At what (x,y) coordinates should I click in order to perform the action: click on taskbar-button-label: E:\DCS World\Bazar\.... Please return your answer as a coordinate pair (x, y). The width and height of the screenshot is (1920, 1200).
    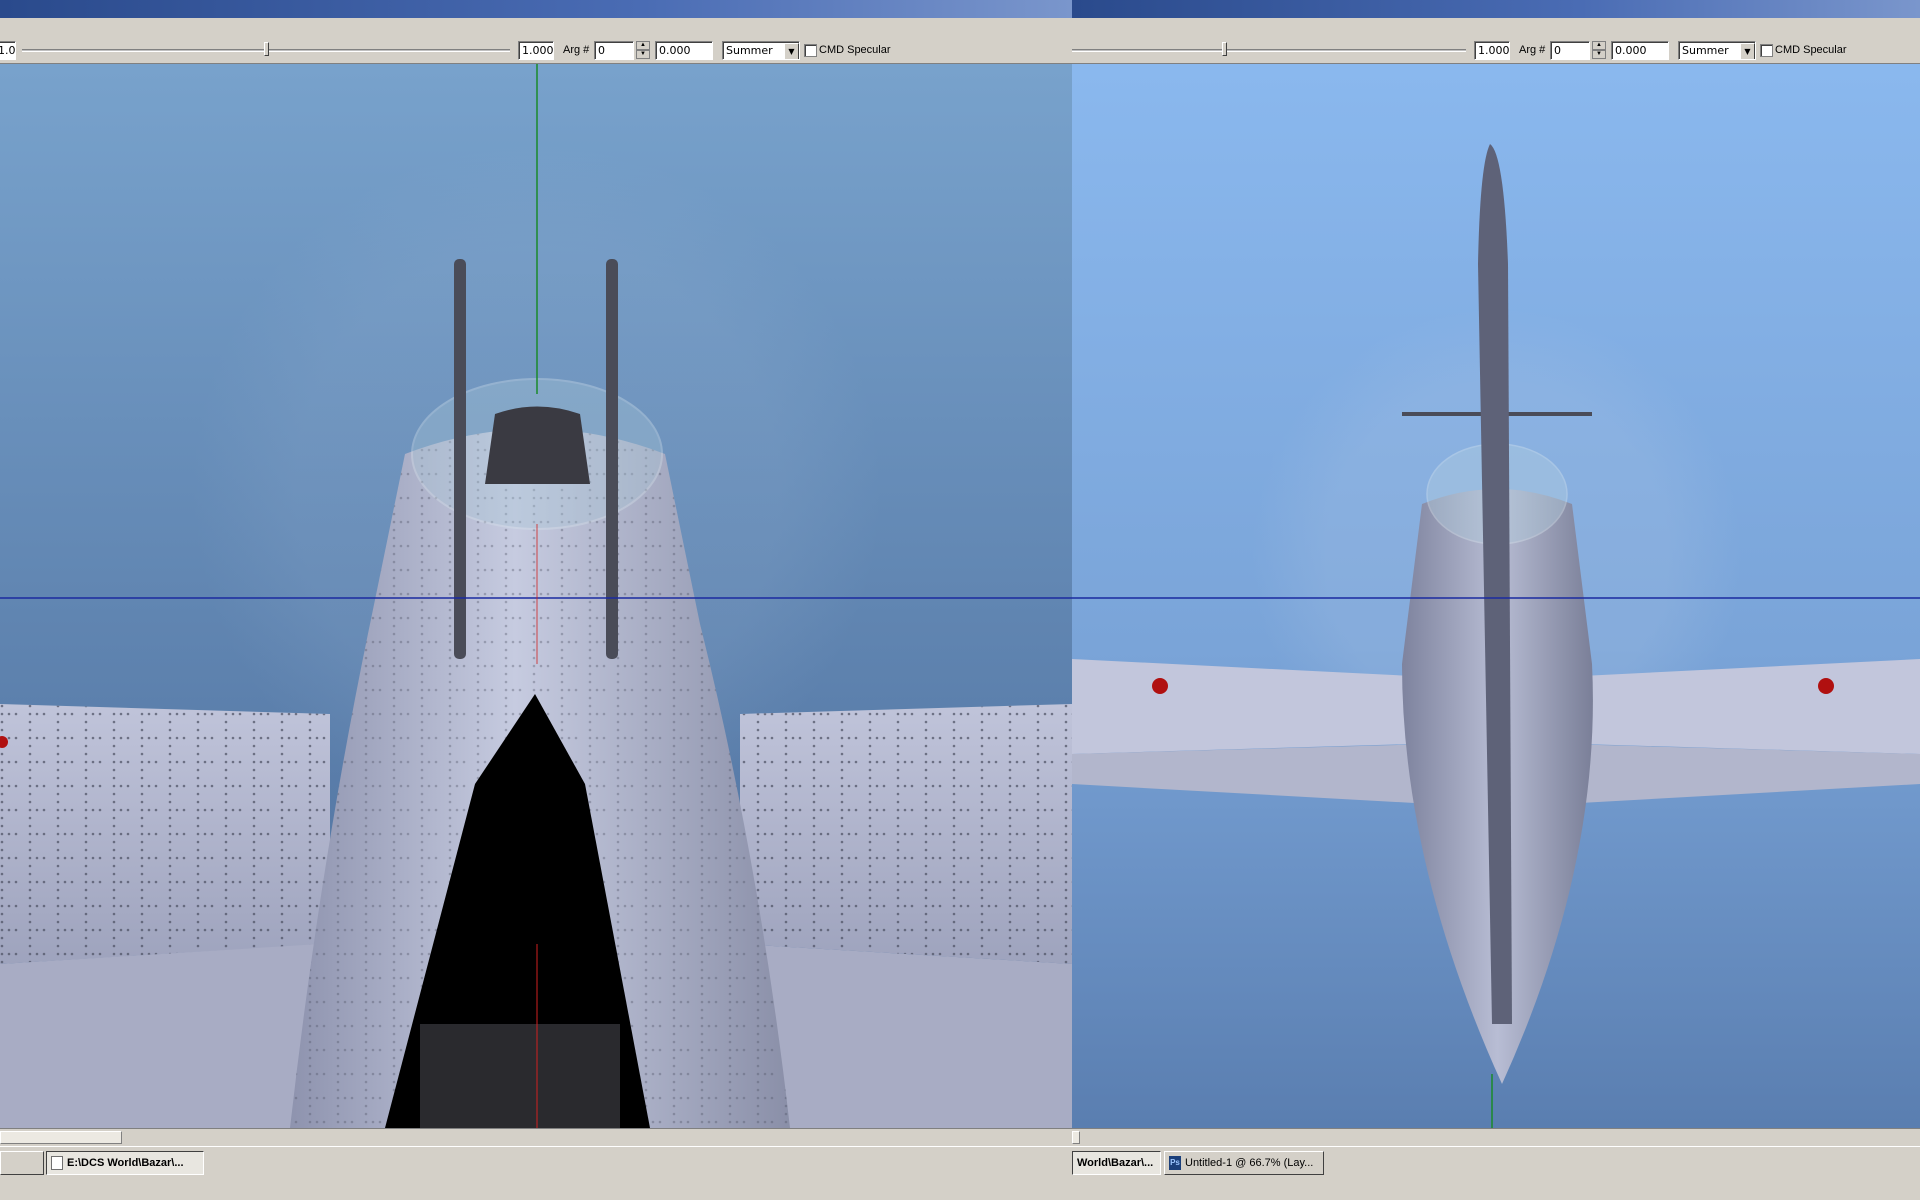
    Looking at the image, I should click on (125, 1163).